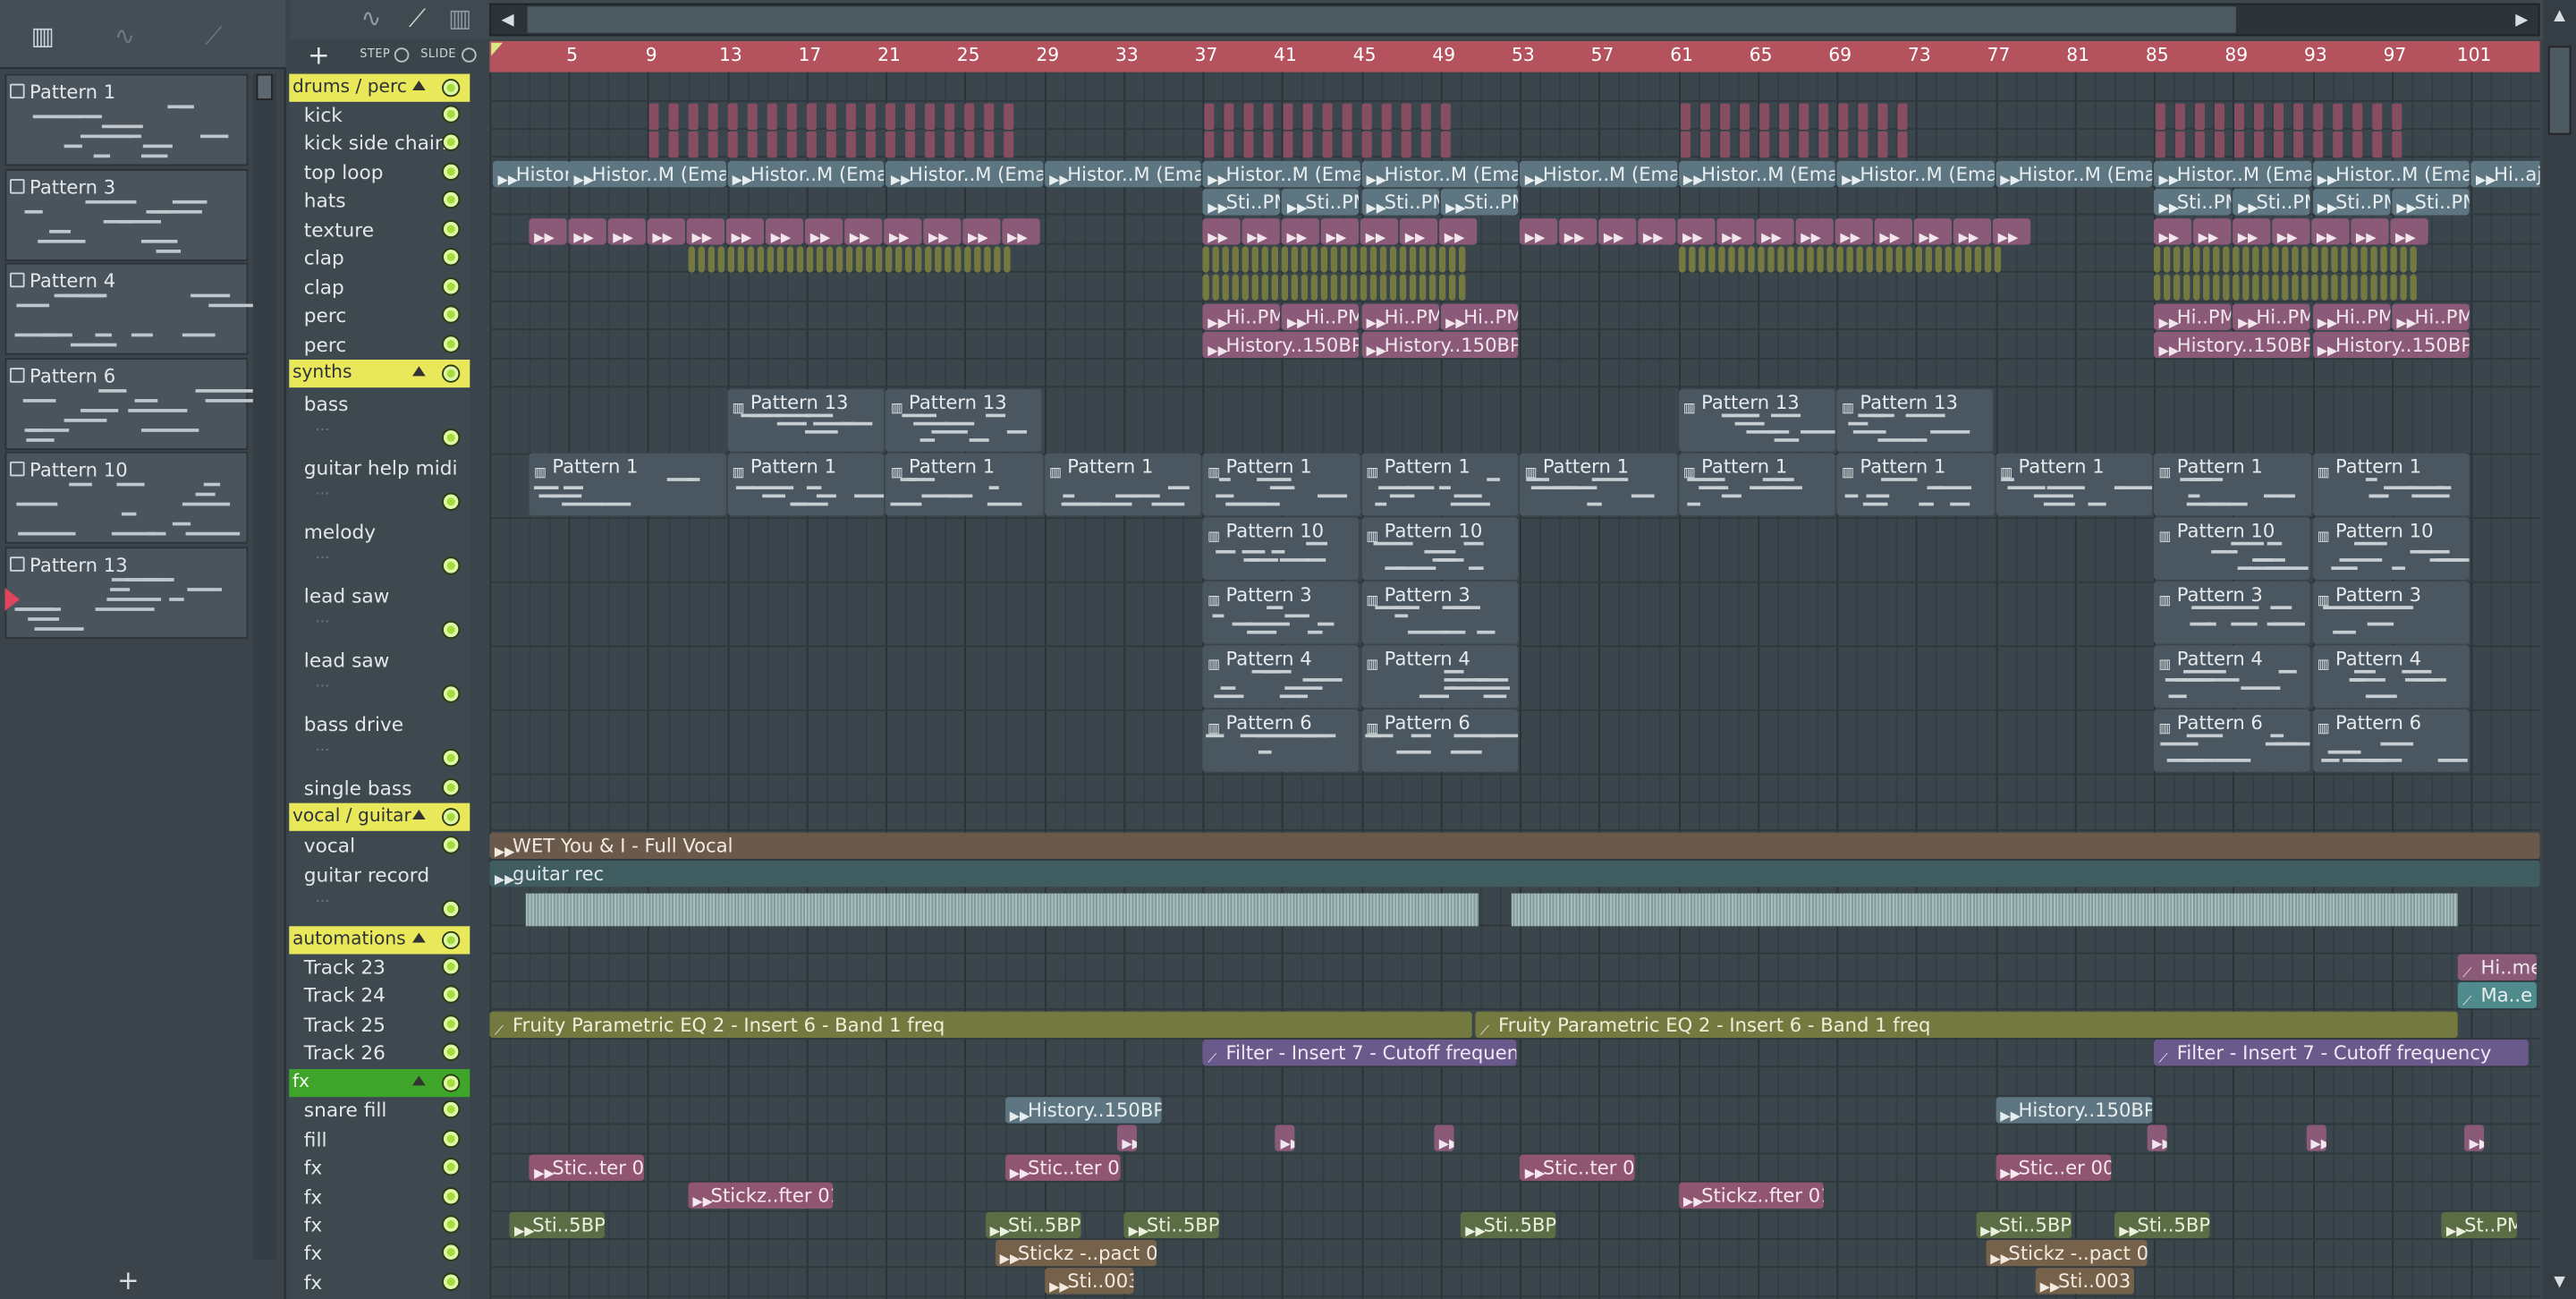 Image resolution: width=2576 pixels, height=1299 pixels. What do you see at coordinates (2390, 740) in the screenshot?
I see `pattern-clip: Pattern 6 ▥` at bounding box center [2390, 740].